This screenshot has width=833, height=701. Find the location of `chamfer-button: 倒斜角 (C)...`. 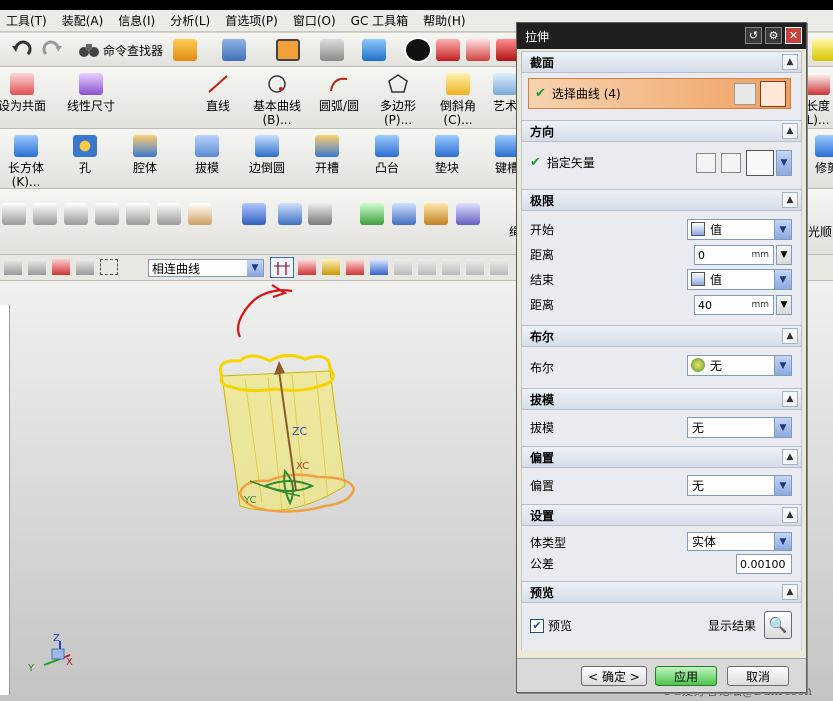

chamfer-button: 倒斜角 (C)... is located at coordinates (458, 100).